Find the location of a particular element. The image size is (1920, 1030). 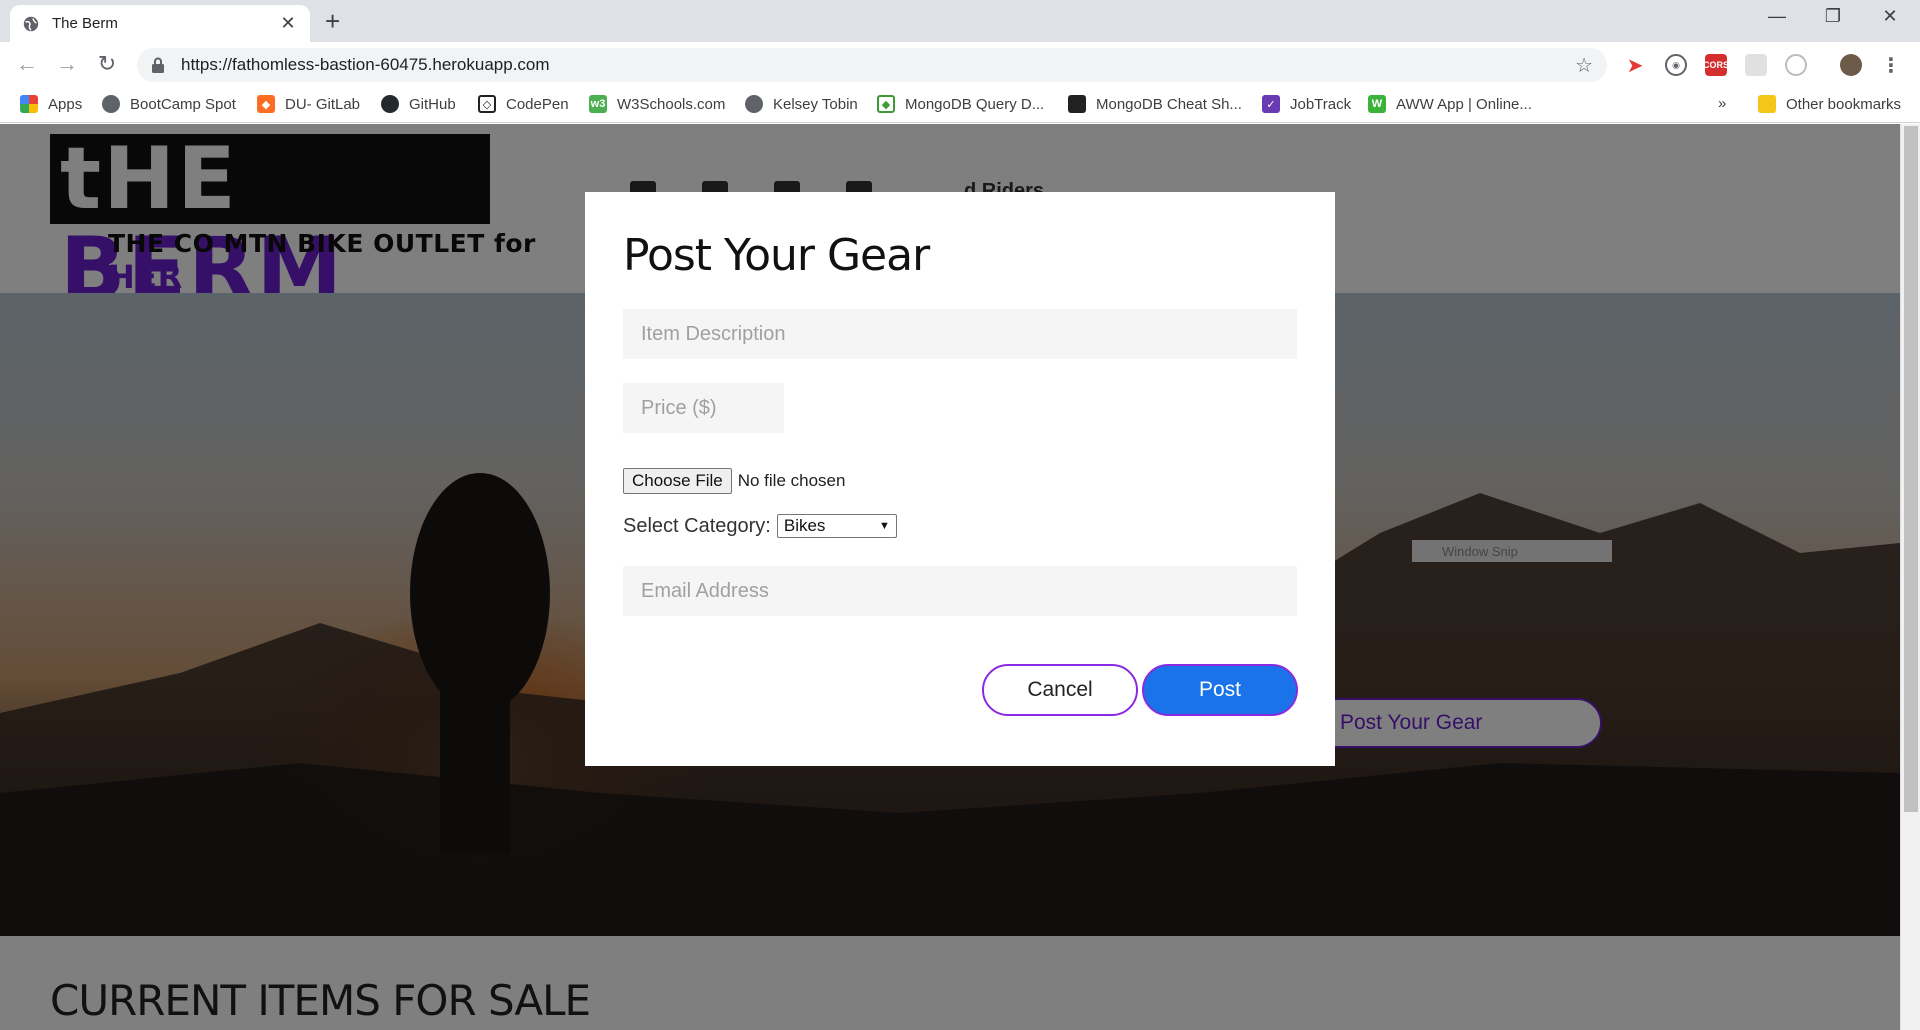

new-tab-icon: + is located at coordinates (332, 21).